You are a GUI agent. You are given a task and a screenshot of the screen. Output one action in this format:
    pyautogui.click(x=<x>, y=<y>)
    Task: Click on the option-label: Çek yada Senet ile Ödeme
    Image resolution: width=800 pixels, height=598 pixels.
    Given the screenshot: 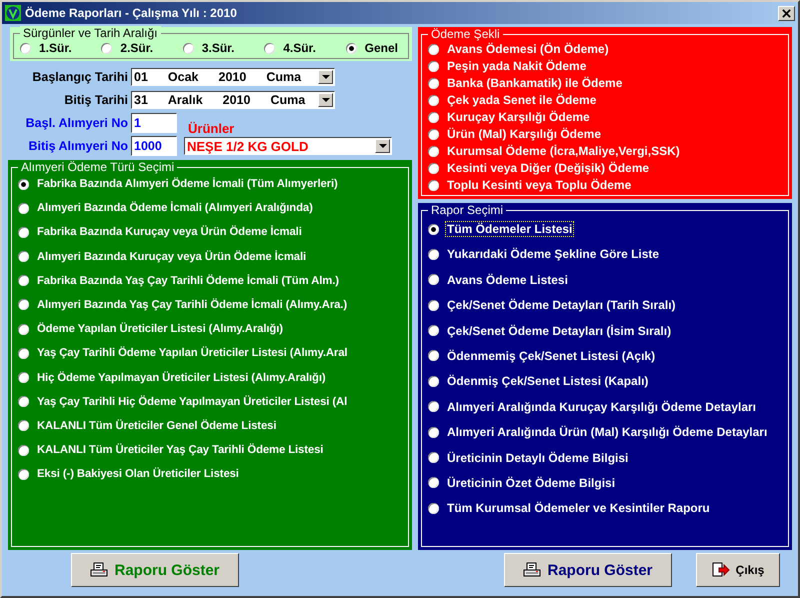 What is the action you would take?
    pyautogui.click(x=522, y=100)
    